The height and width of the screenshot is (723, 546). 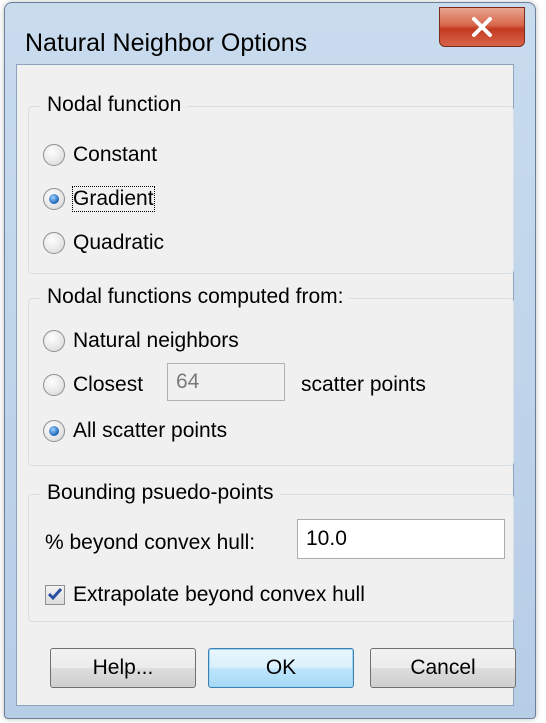 I want to click on radio-gradient-label: Gradient, so click(x=113, y=199).